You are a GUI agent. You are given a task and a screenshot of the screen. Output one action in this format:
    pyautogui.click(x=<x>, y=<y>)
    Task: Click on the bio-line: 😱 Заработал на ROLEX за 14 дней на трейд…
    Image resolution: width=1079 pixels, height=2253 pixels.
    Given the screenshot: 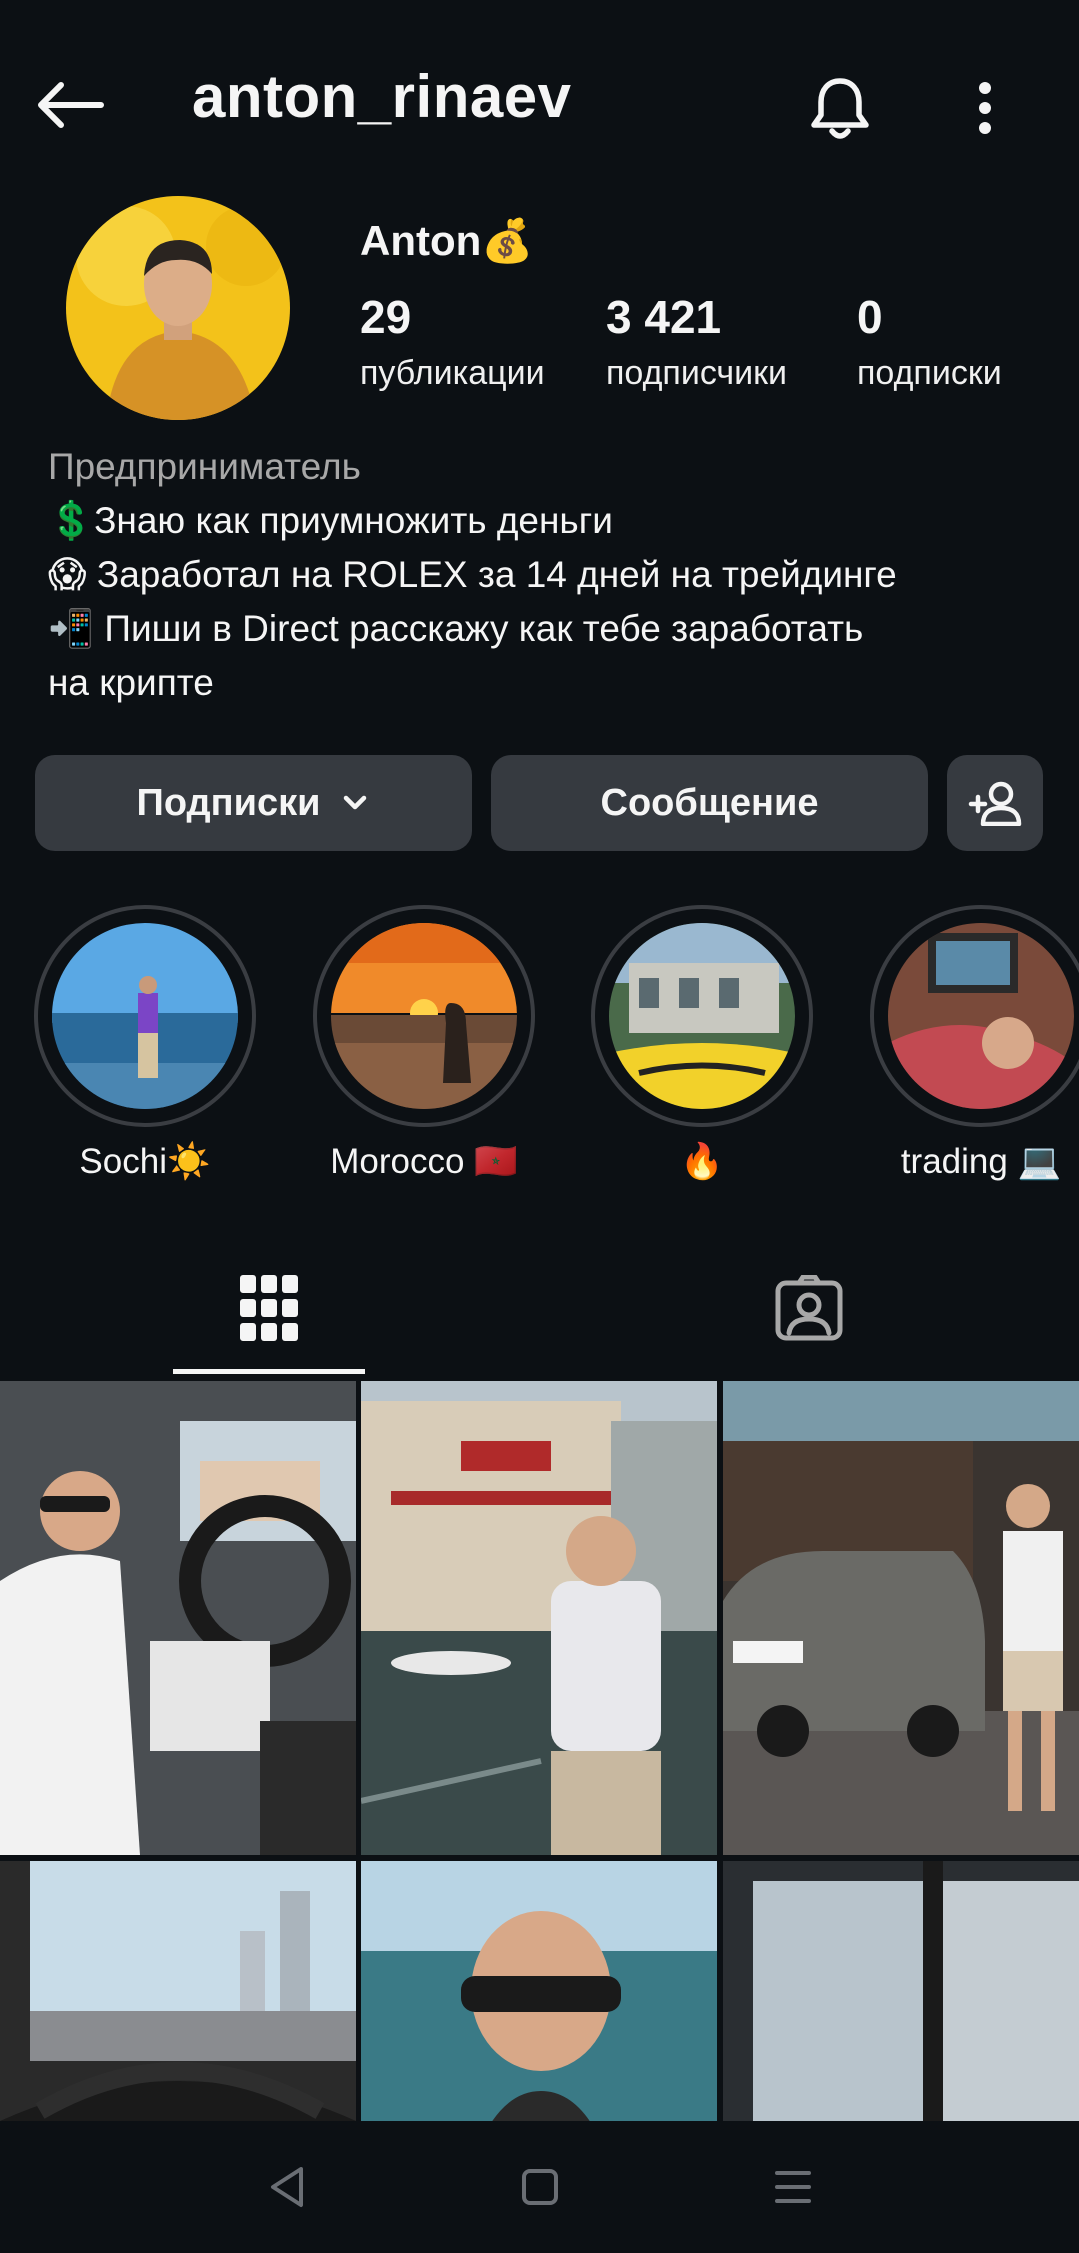 What is the action you would take?
    pyautogui.click(x=472, y=574)
    